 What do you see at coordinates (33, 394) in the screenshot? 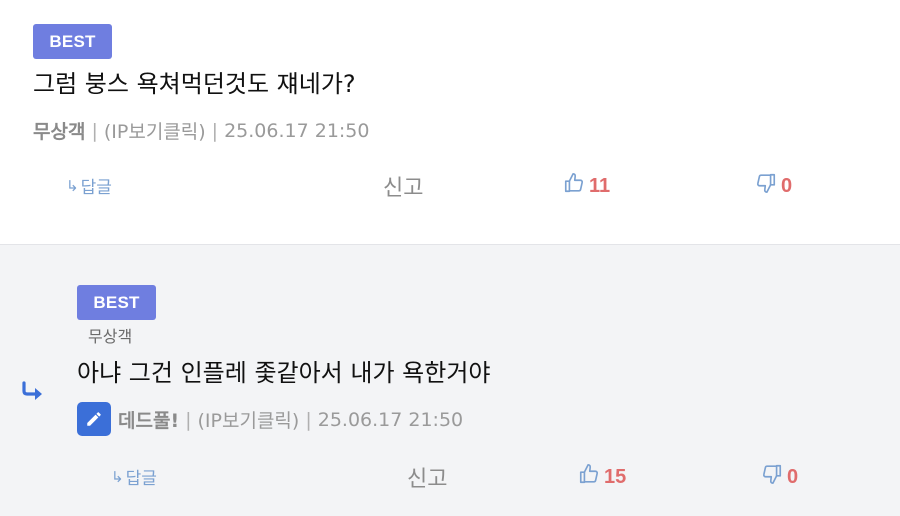
I see `reply-indicator-icon` at bounding box center [33, 394].